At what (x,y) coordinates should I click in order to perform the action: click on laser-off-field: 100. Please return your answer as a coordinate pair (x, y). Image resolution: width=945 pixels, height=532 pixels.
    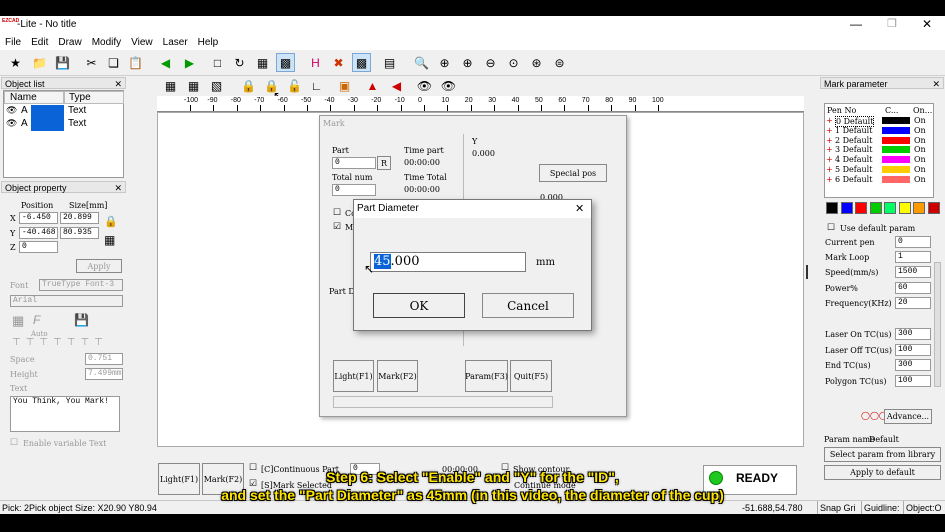
    Looking at the image, I should click on (913, 350).